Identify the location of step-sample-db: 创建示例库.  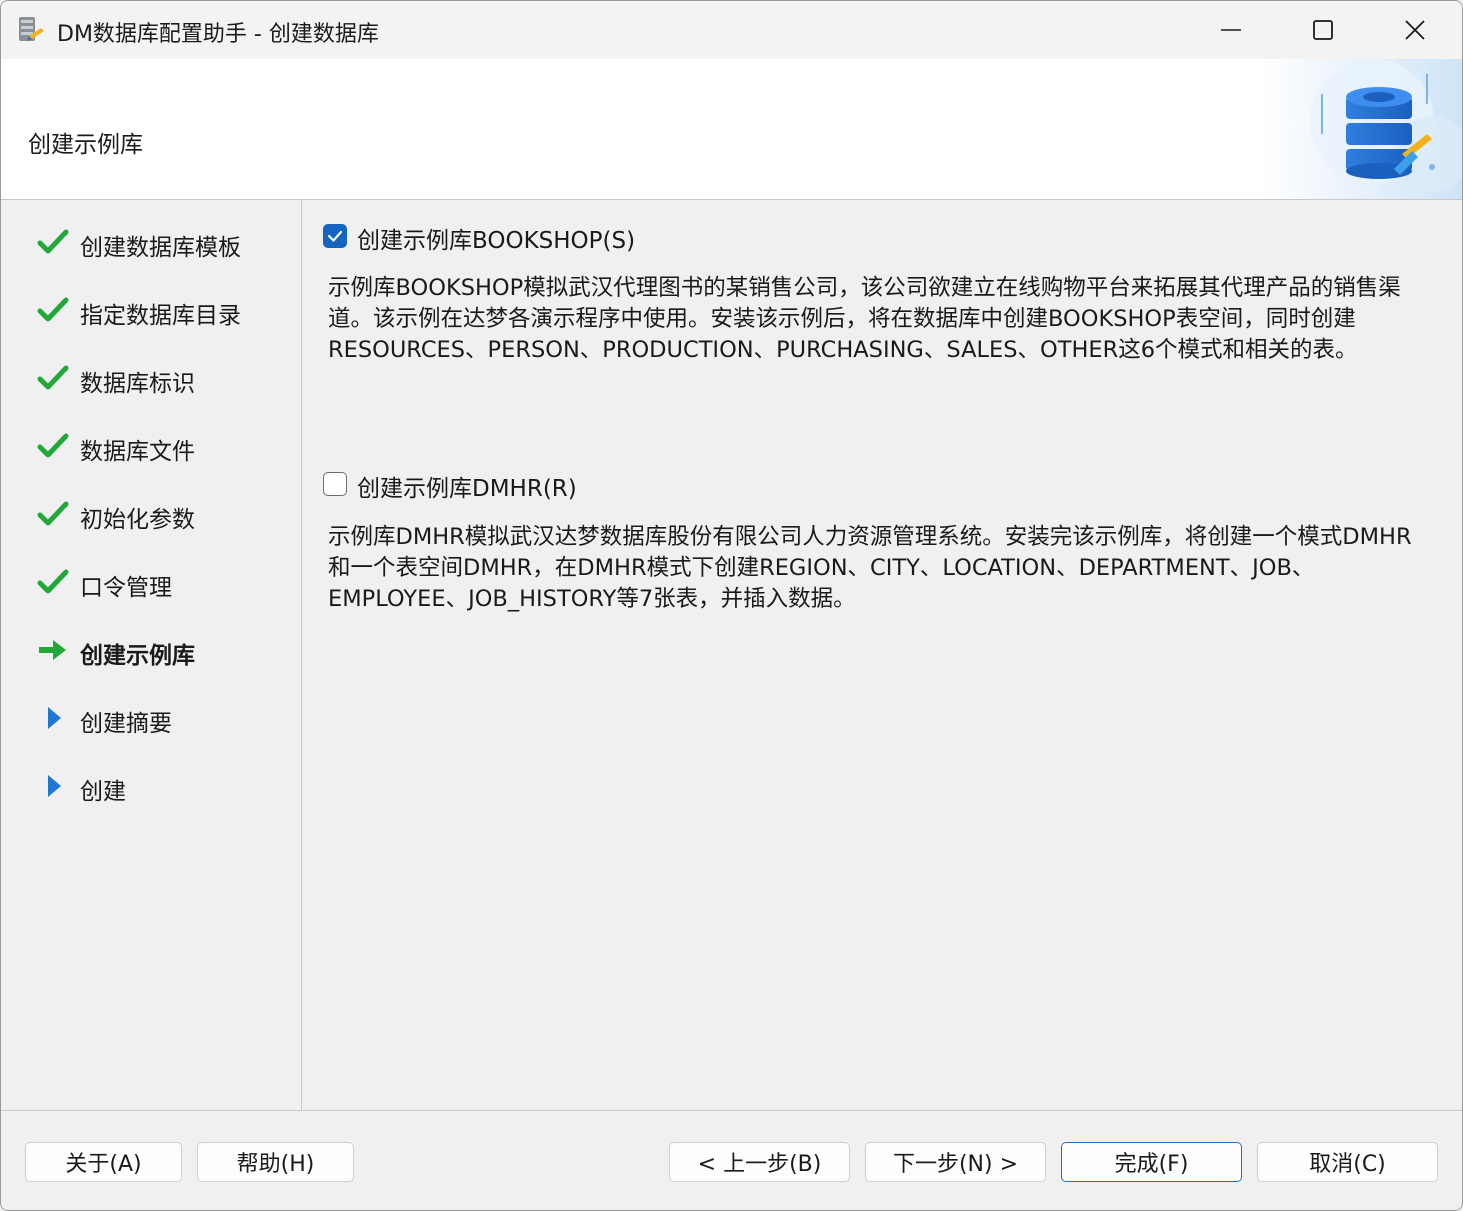
(151, 649).